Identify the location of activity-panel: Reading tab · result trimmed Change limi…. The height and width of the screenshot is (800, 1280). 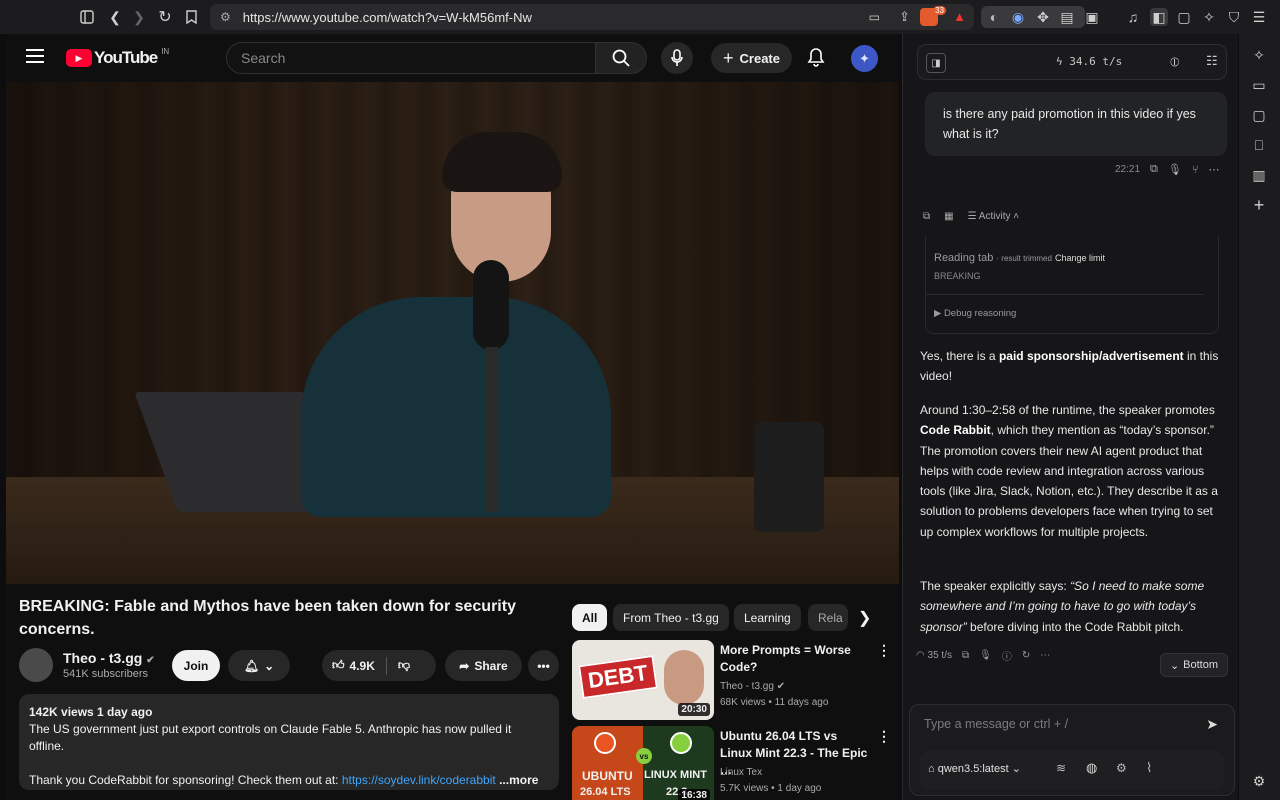
(1072, 285).